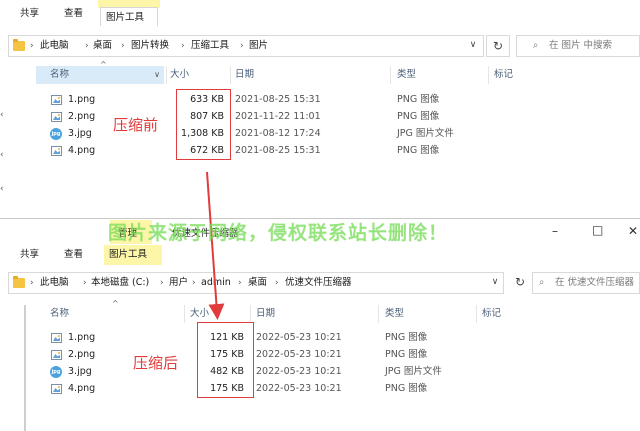 The width and height of the screenshot is (640, 431). What do you see at coordinates (210, 46) in the screenshot?
I see `breadcrumb-item: 压缩工具` at bounding box center [210, 46].